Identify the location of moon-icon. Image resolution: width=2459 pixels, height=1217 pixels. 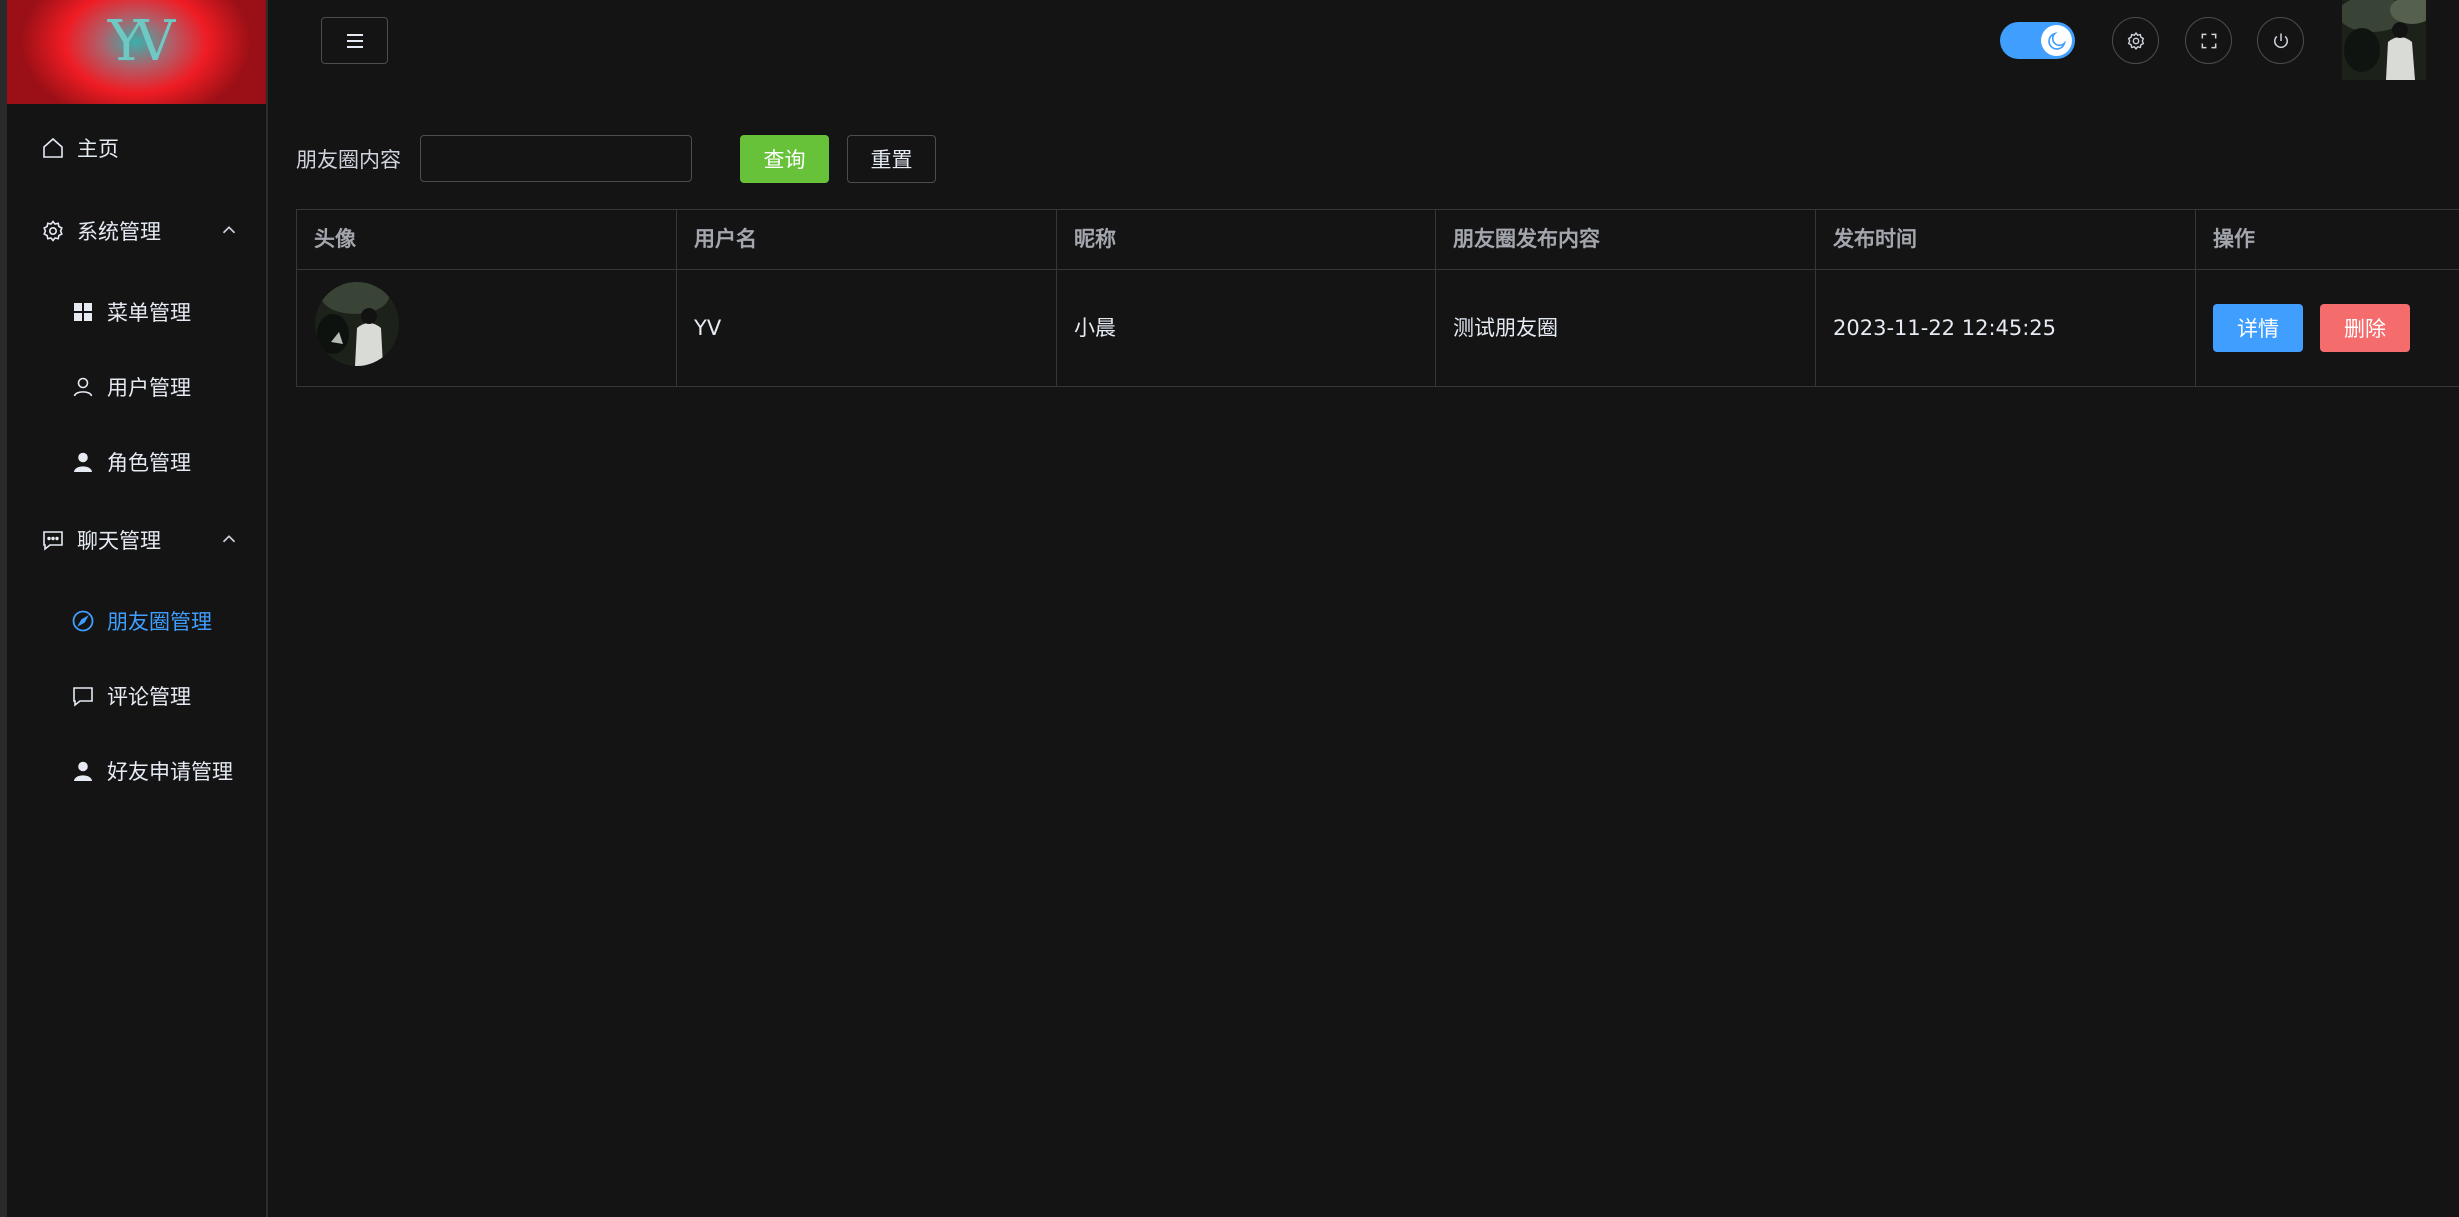
(2056, 40).